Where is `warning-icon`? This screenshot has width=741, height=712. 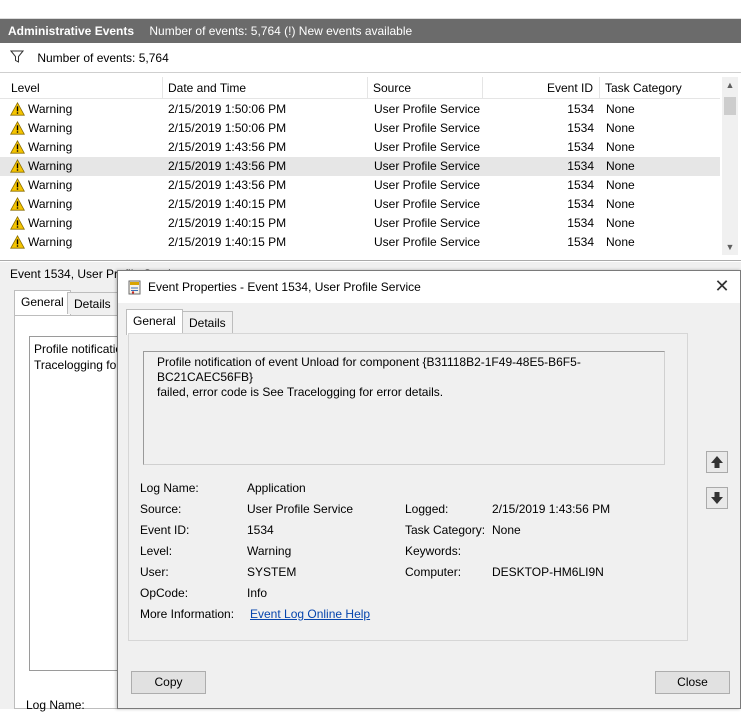 warning-icon is located at coordinates (17, 244).